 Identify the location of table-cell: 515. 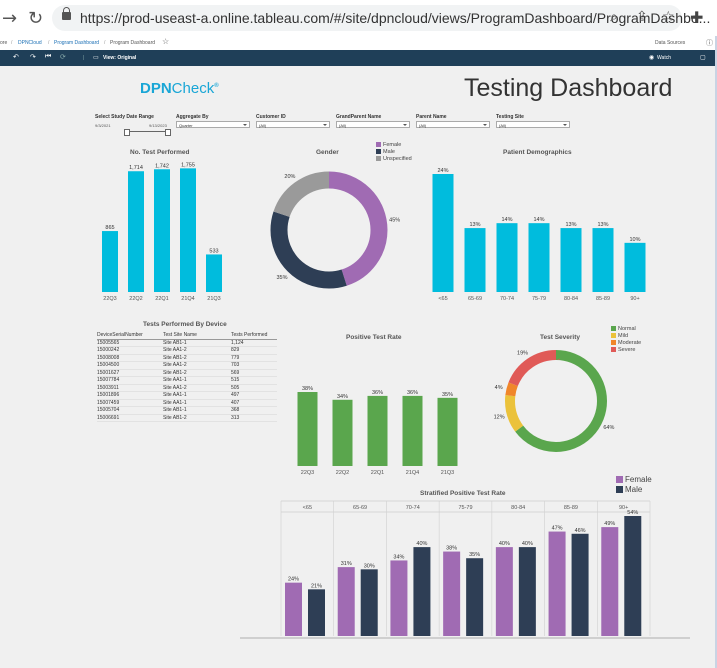
(235, 380).